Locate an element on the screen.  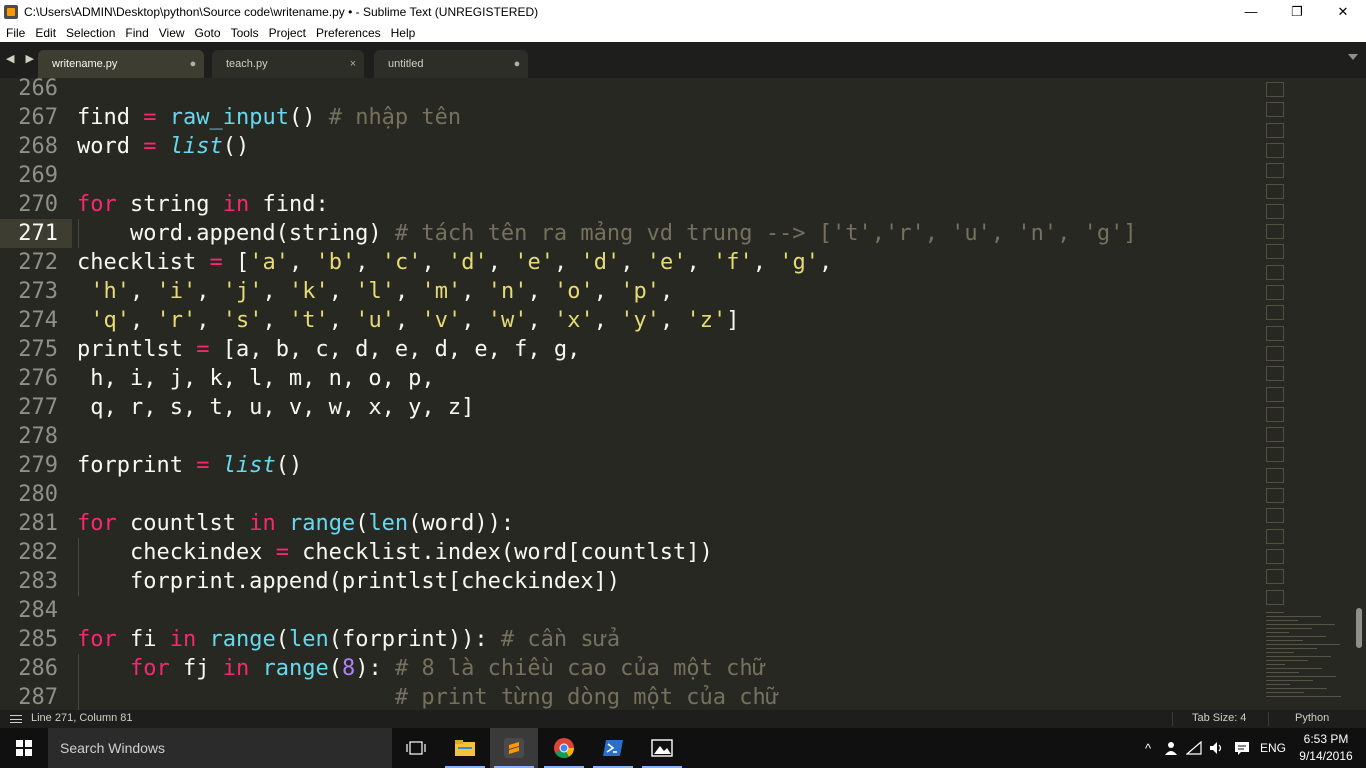
line-number: 270 is located at coordinates (38, 204).